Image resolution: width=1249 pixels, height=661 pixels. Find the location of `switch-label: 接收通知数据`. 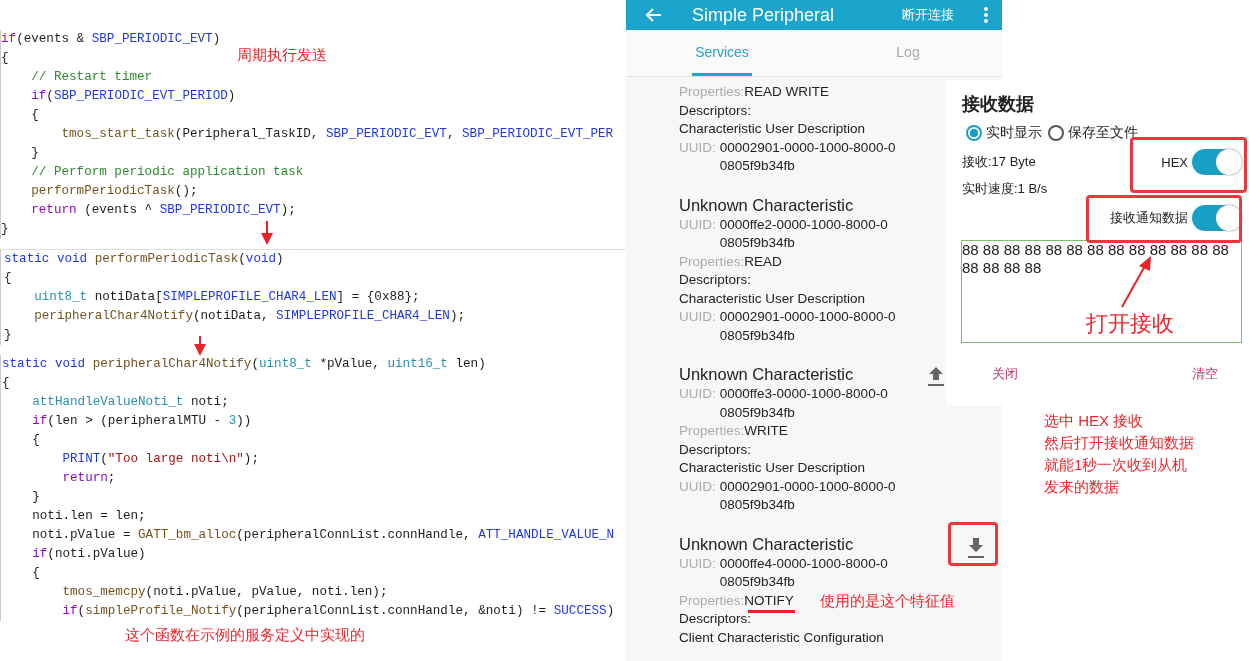

switch-label: 接收通知数据 is located at coordinates (1149, 218).